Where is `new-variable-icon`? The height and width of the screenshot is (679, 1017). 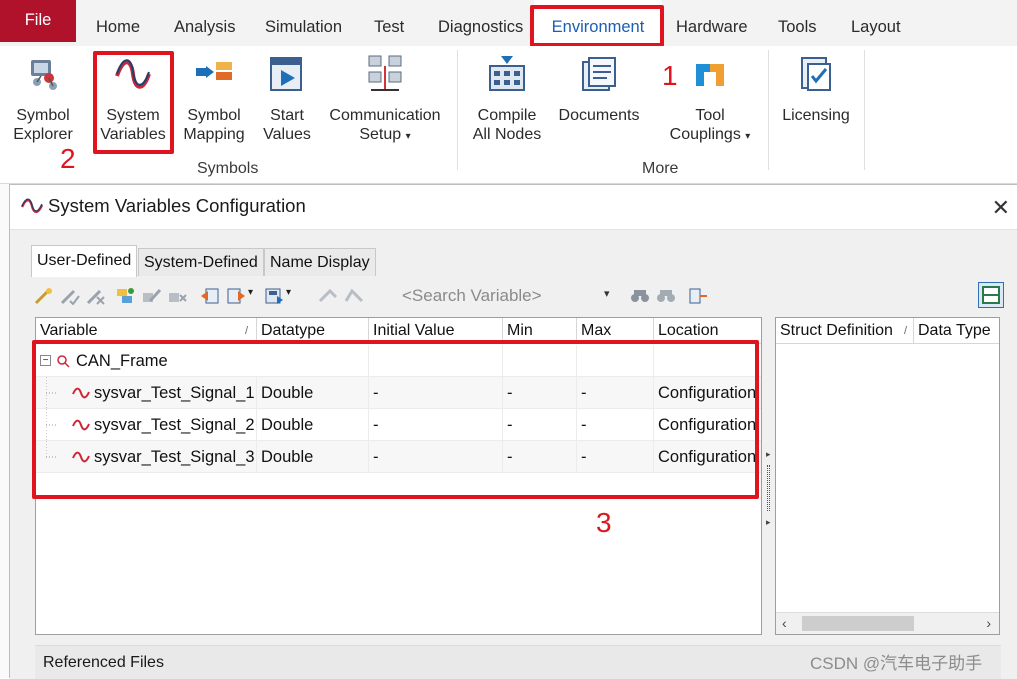
new-variable-icon is located at coordinates (44, 296).